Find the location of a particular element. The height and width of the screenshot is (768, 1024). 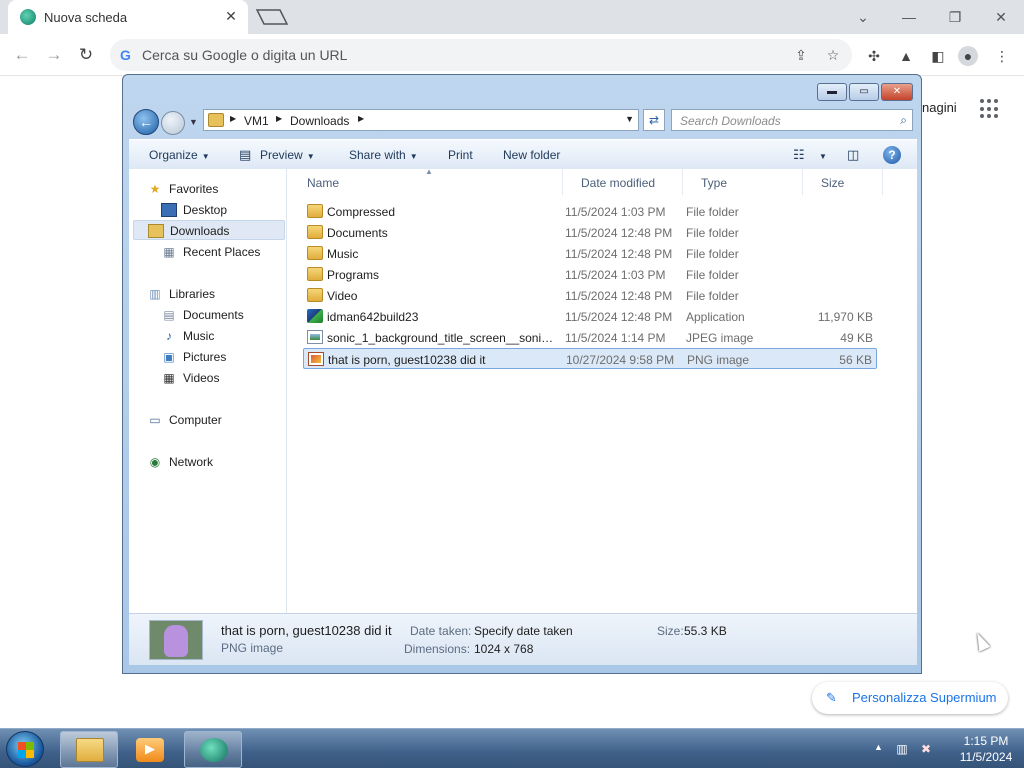

breadcrumb-vm1: VM1 is located at coordinates (256, 121).